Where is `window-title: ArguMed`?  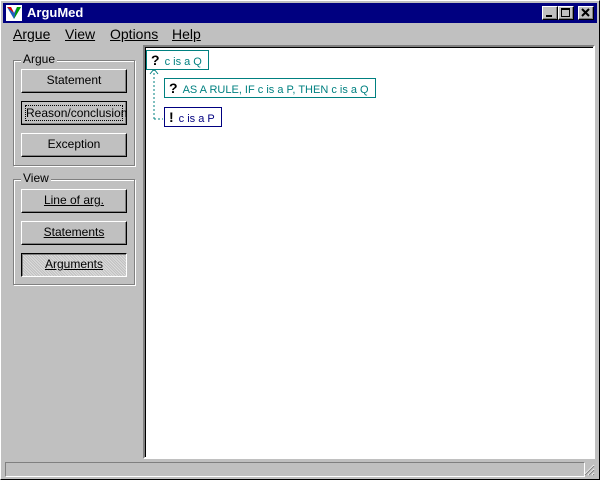 window-title: ArguMed is located at coordinates (55, 12).